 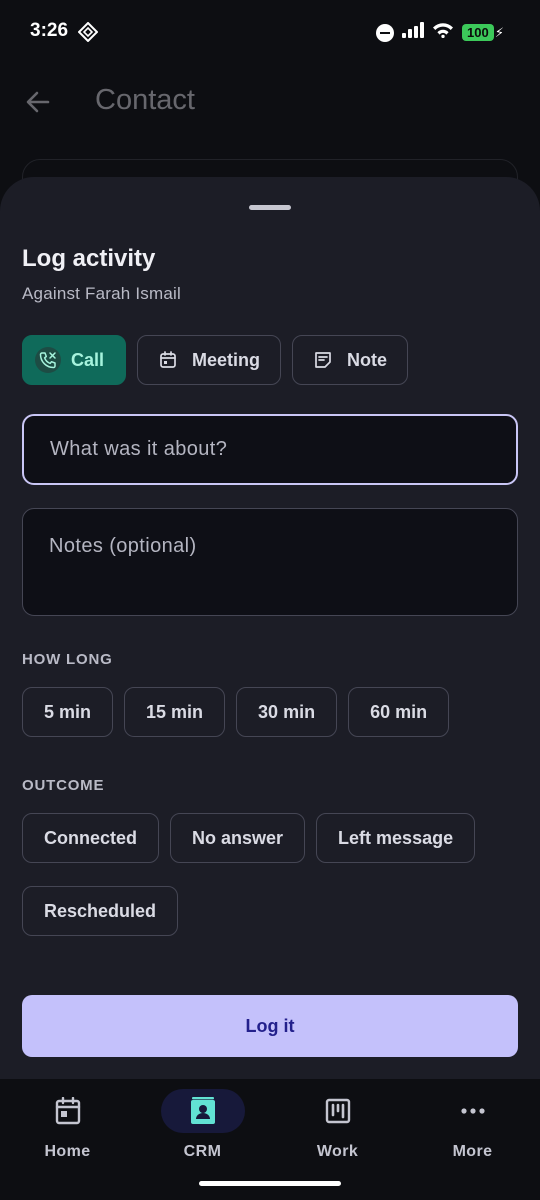 I want to click on status-icons: 100 ⚡, so click(x=439, y=32).